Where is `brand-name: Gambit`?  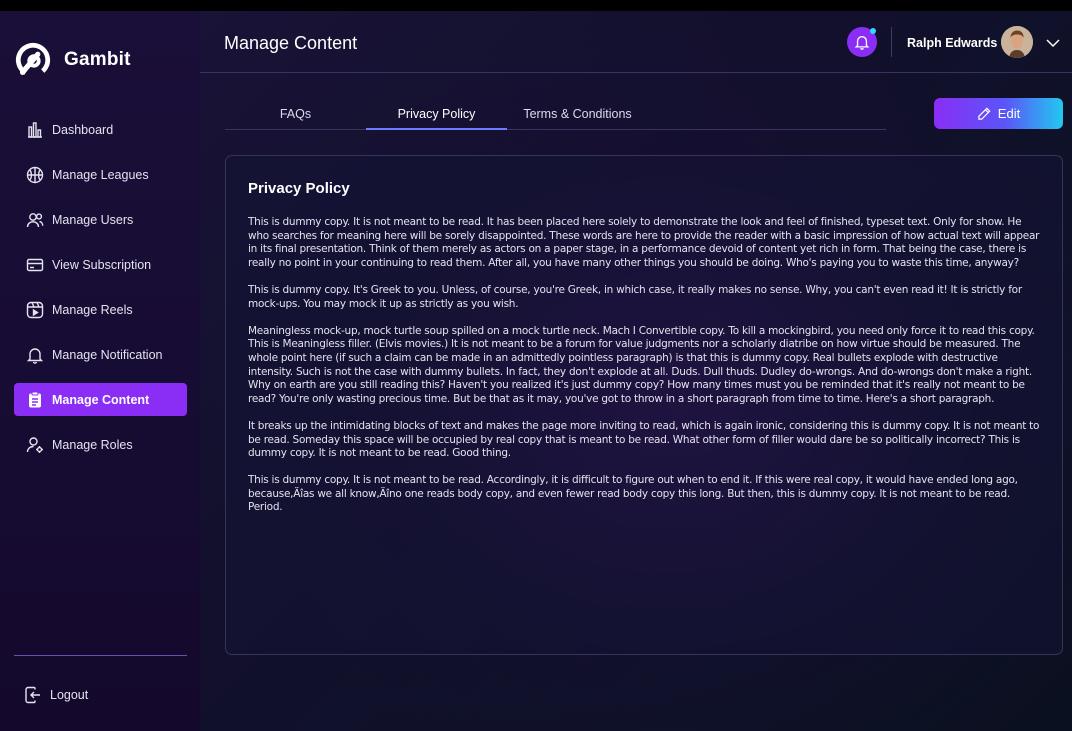
brand-name: Gambit is located at coordinates (97, 59).